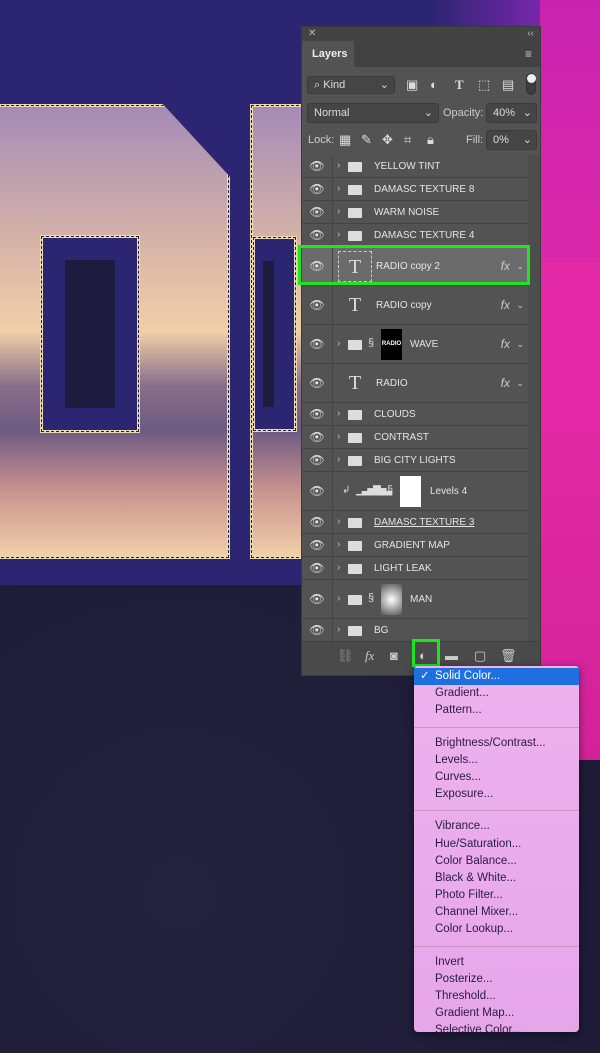 This screenshot has width=600, height=1053. Describe the element at coordinates (415, 568) in the screenshot. I see `layer-row: 👁︎ › LIGHT LEAK` at that location.